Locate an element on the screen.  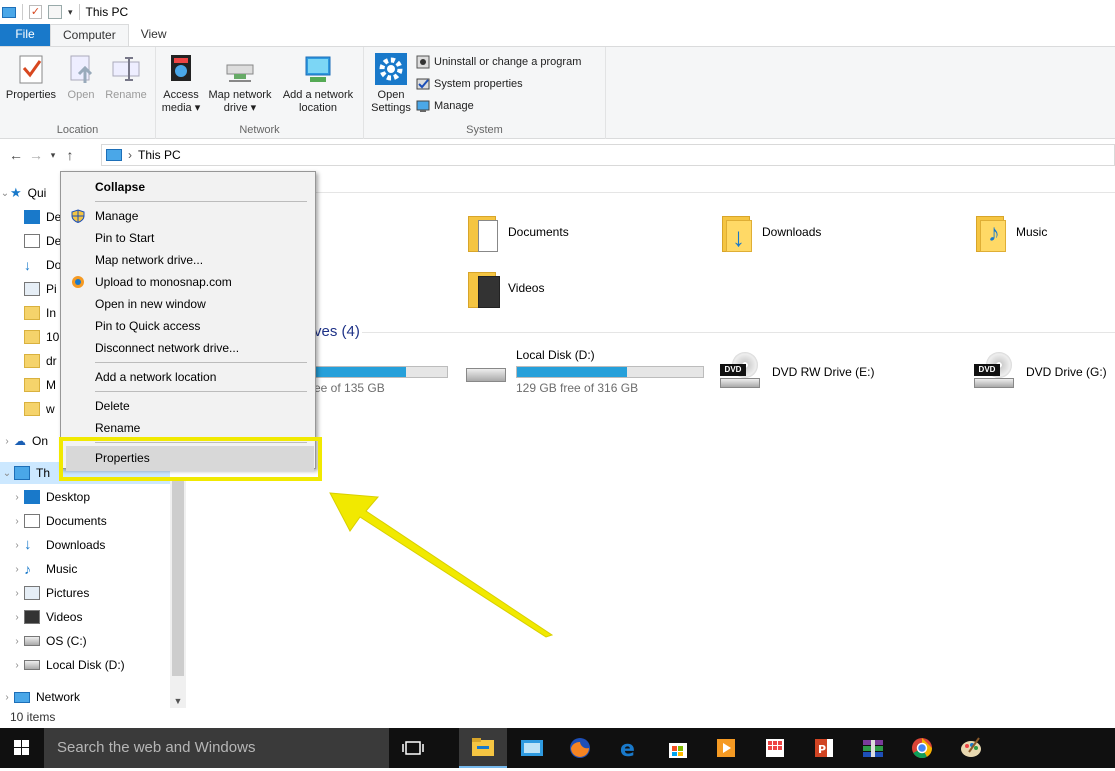
menu-pin-to-start: Pin to Start is located at coordinates (188, 238).